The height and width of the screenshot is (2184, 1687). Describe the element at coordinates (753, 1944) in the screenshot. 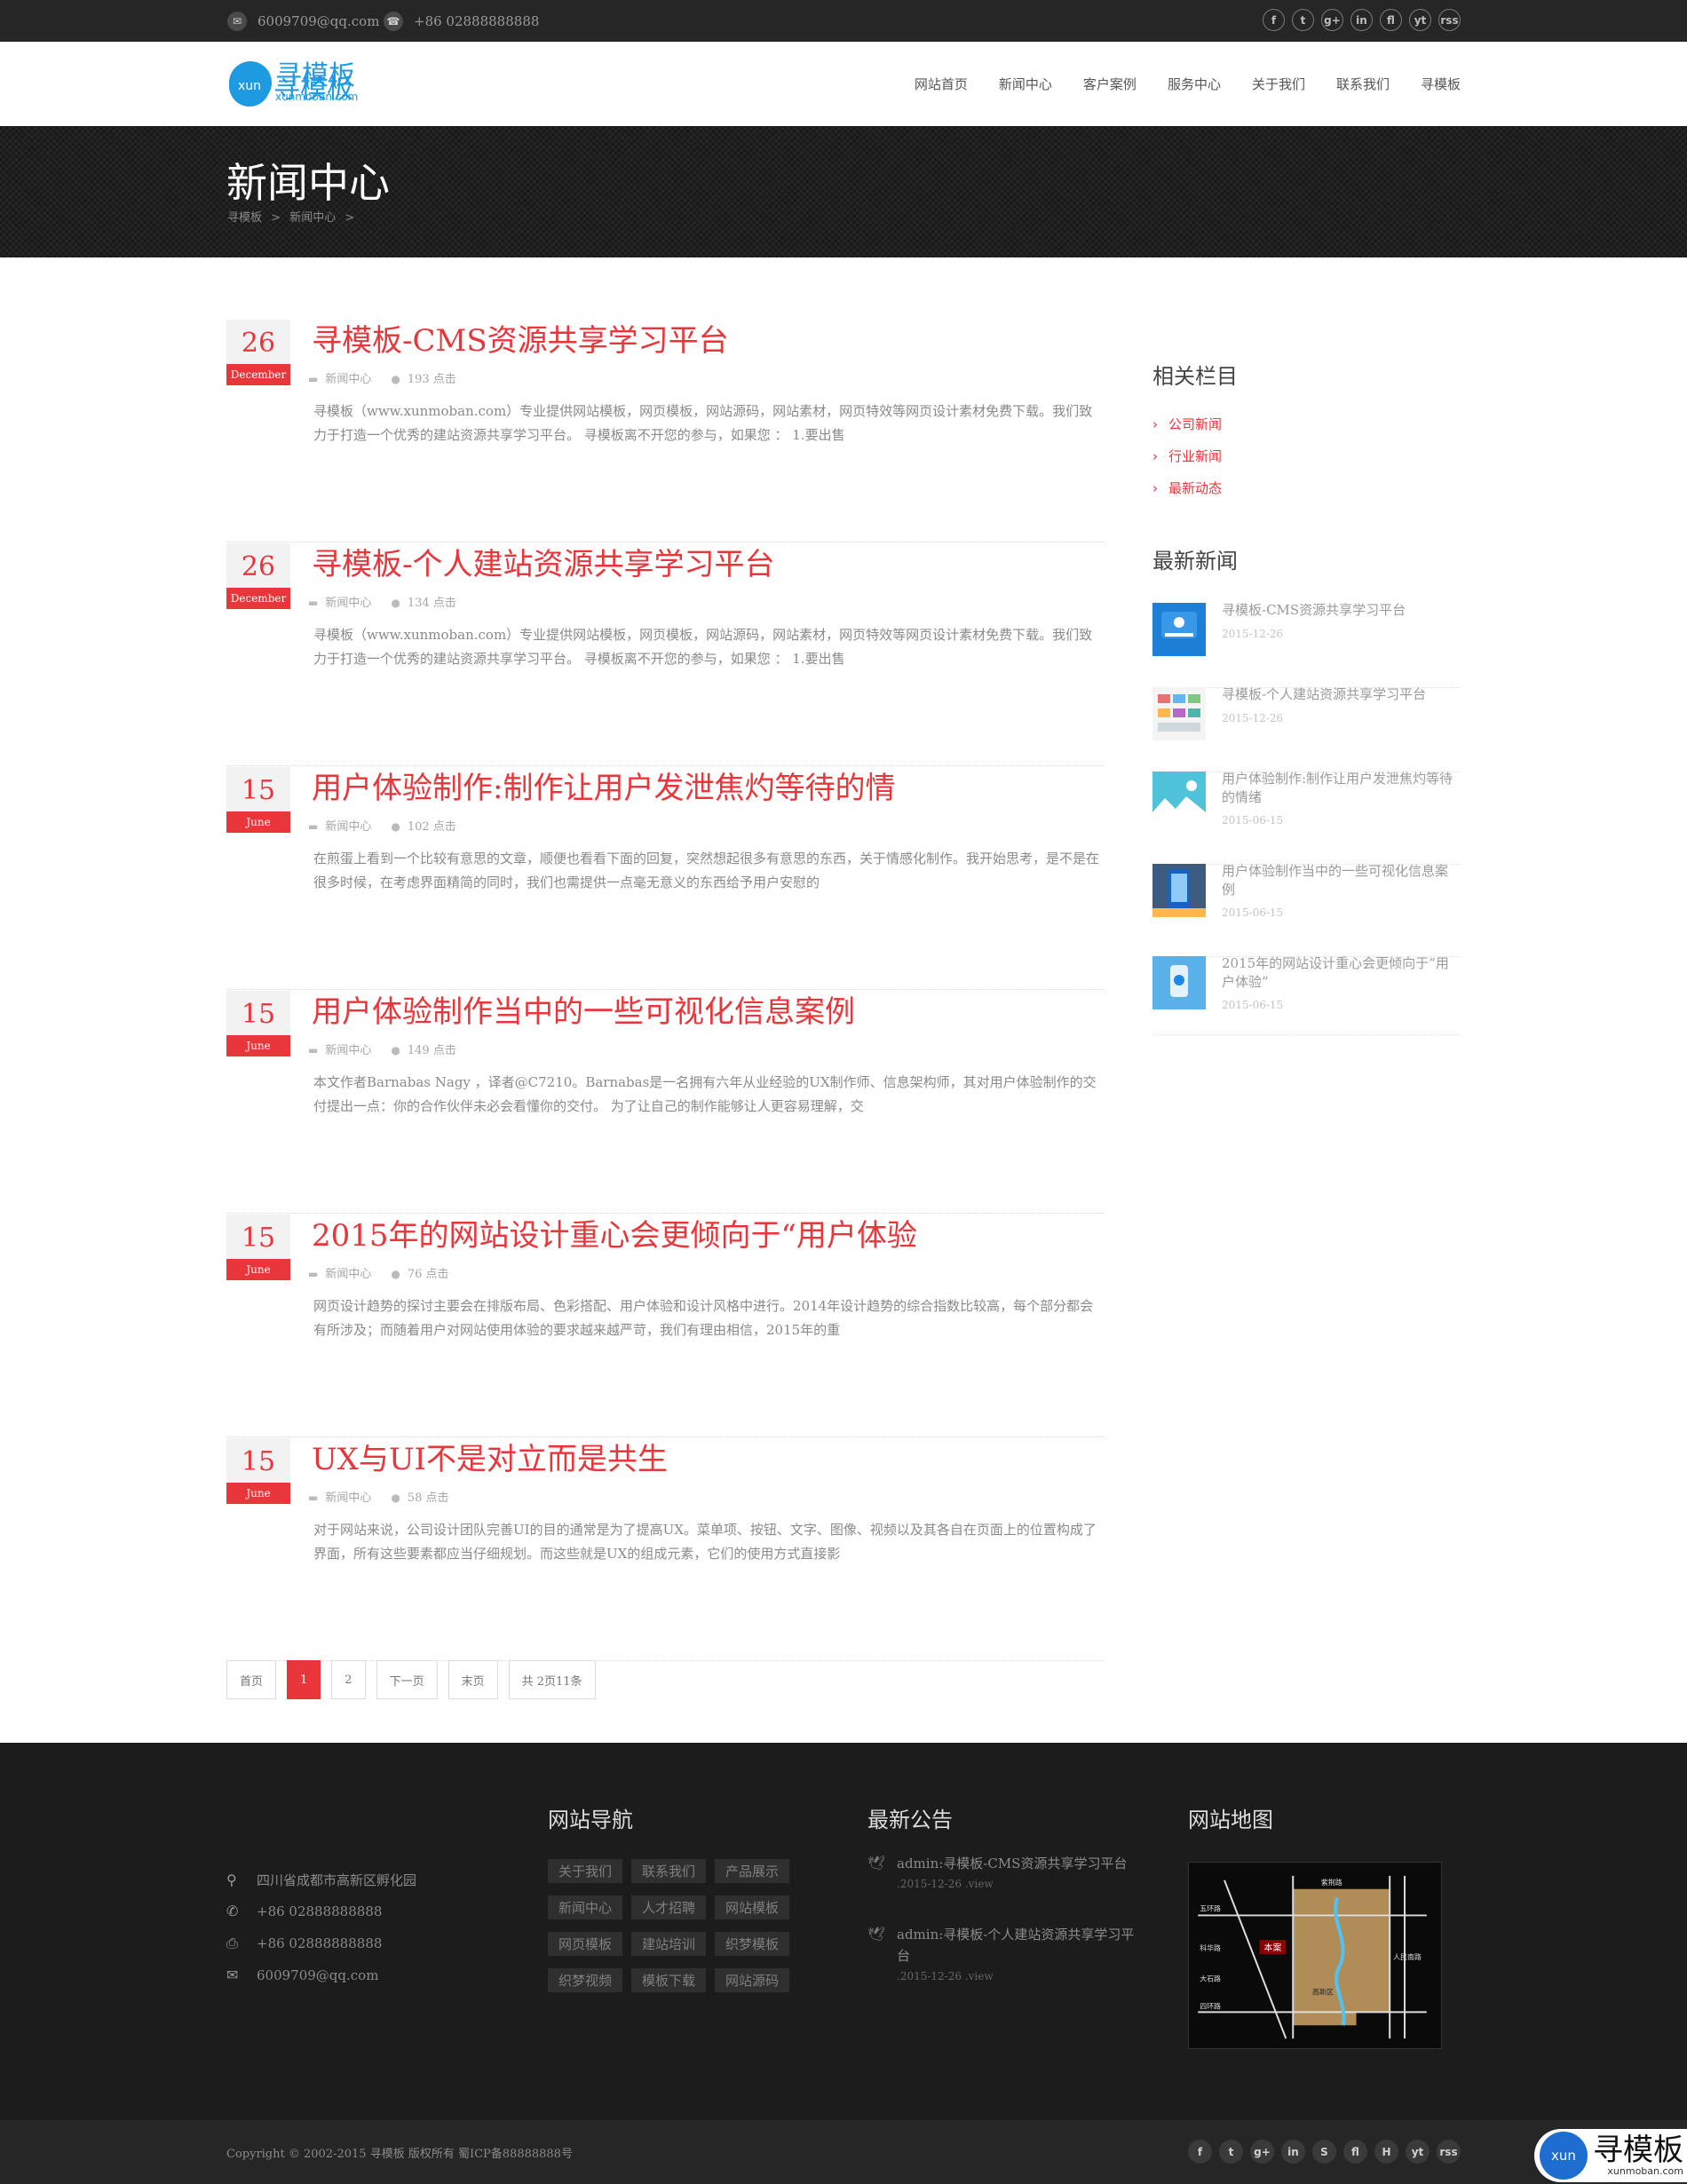

I see `footer-tag: 织梦模板` at that location.